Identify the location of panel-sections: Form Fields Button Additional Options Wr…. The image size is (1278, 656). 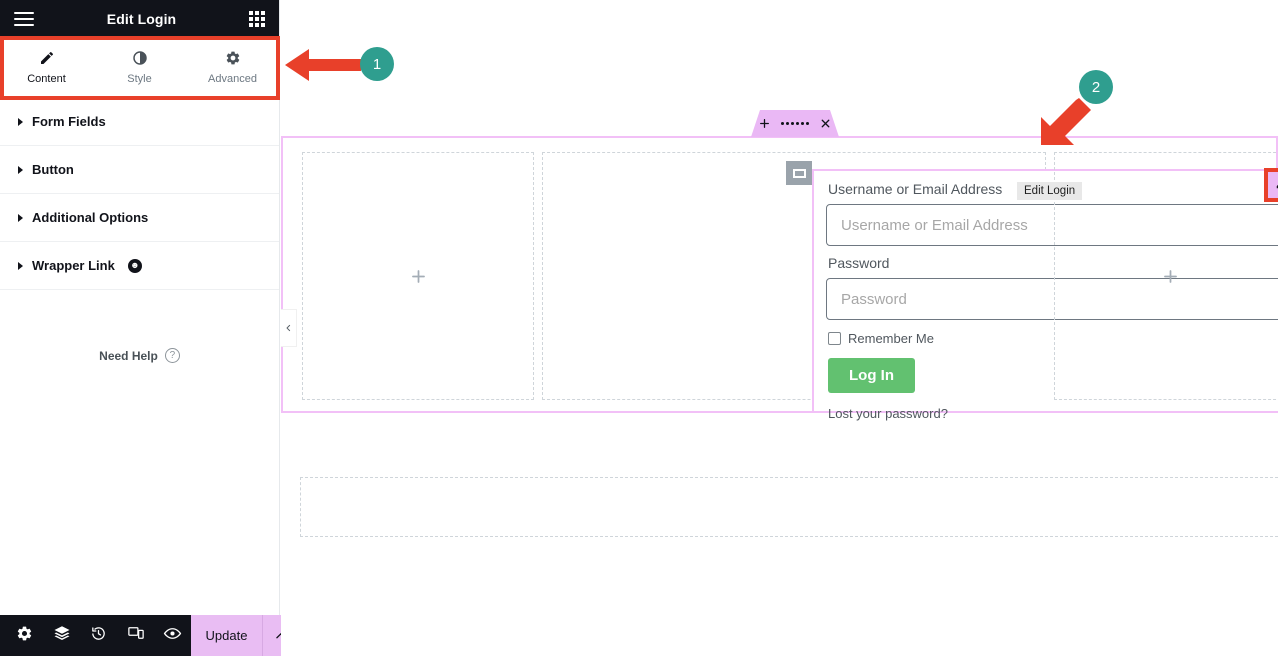
(139, 194).